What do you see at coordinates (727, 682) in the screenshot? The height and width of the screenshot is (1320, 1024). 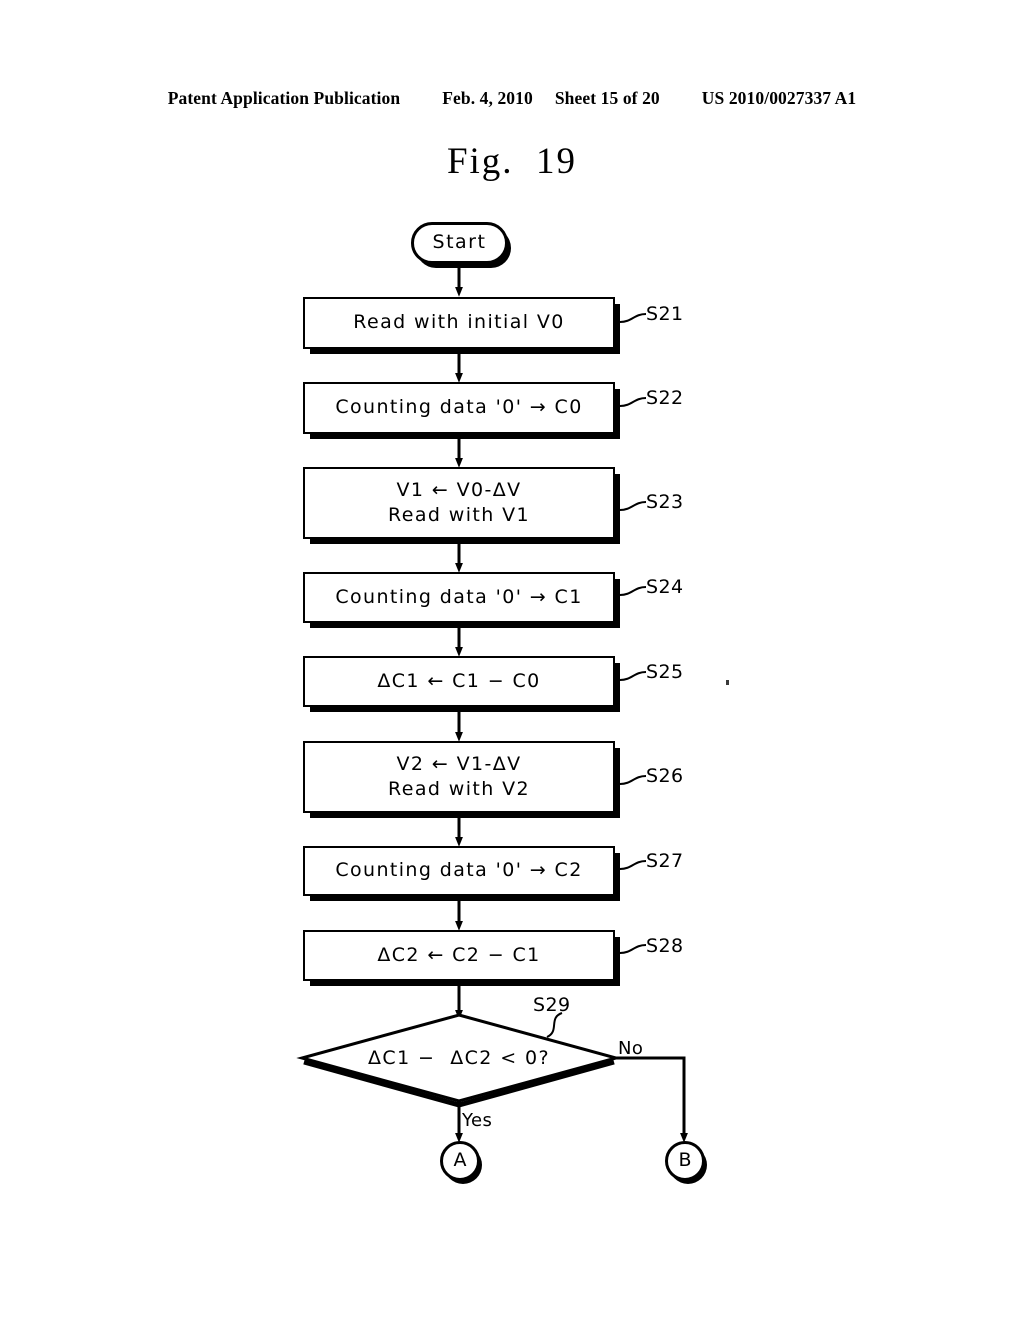 I see `scan-artifact-speck` at bounding box center [727, 682].